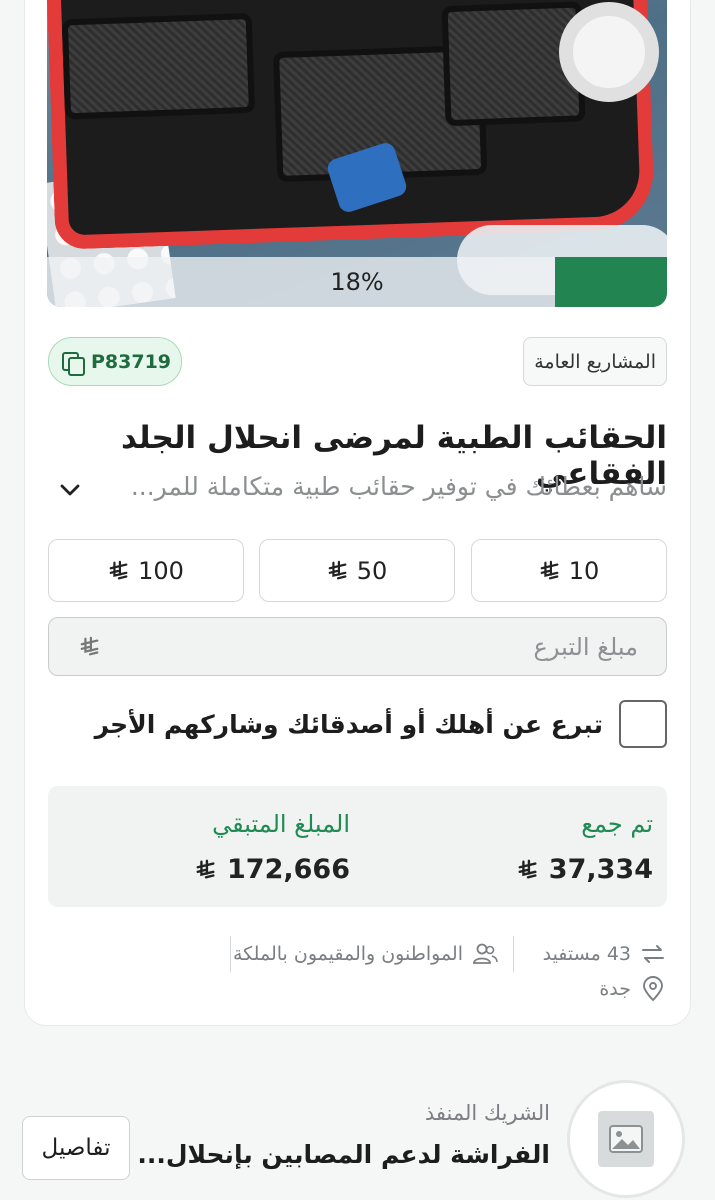 This screenshot has height=1200, width=715. I want to click on tape-roll-illustration, so click(609, 52).